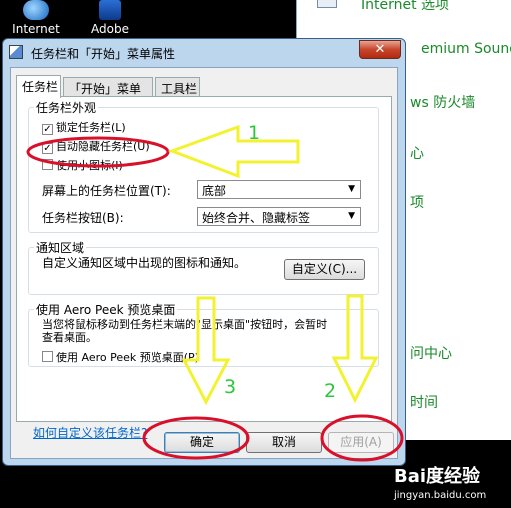  Describe the element at coordinates (106, 191) in the screenshot. I see `location-label: 屏幕上的任务栏位置(T):` at that location.